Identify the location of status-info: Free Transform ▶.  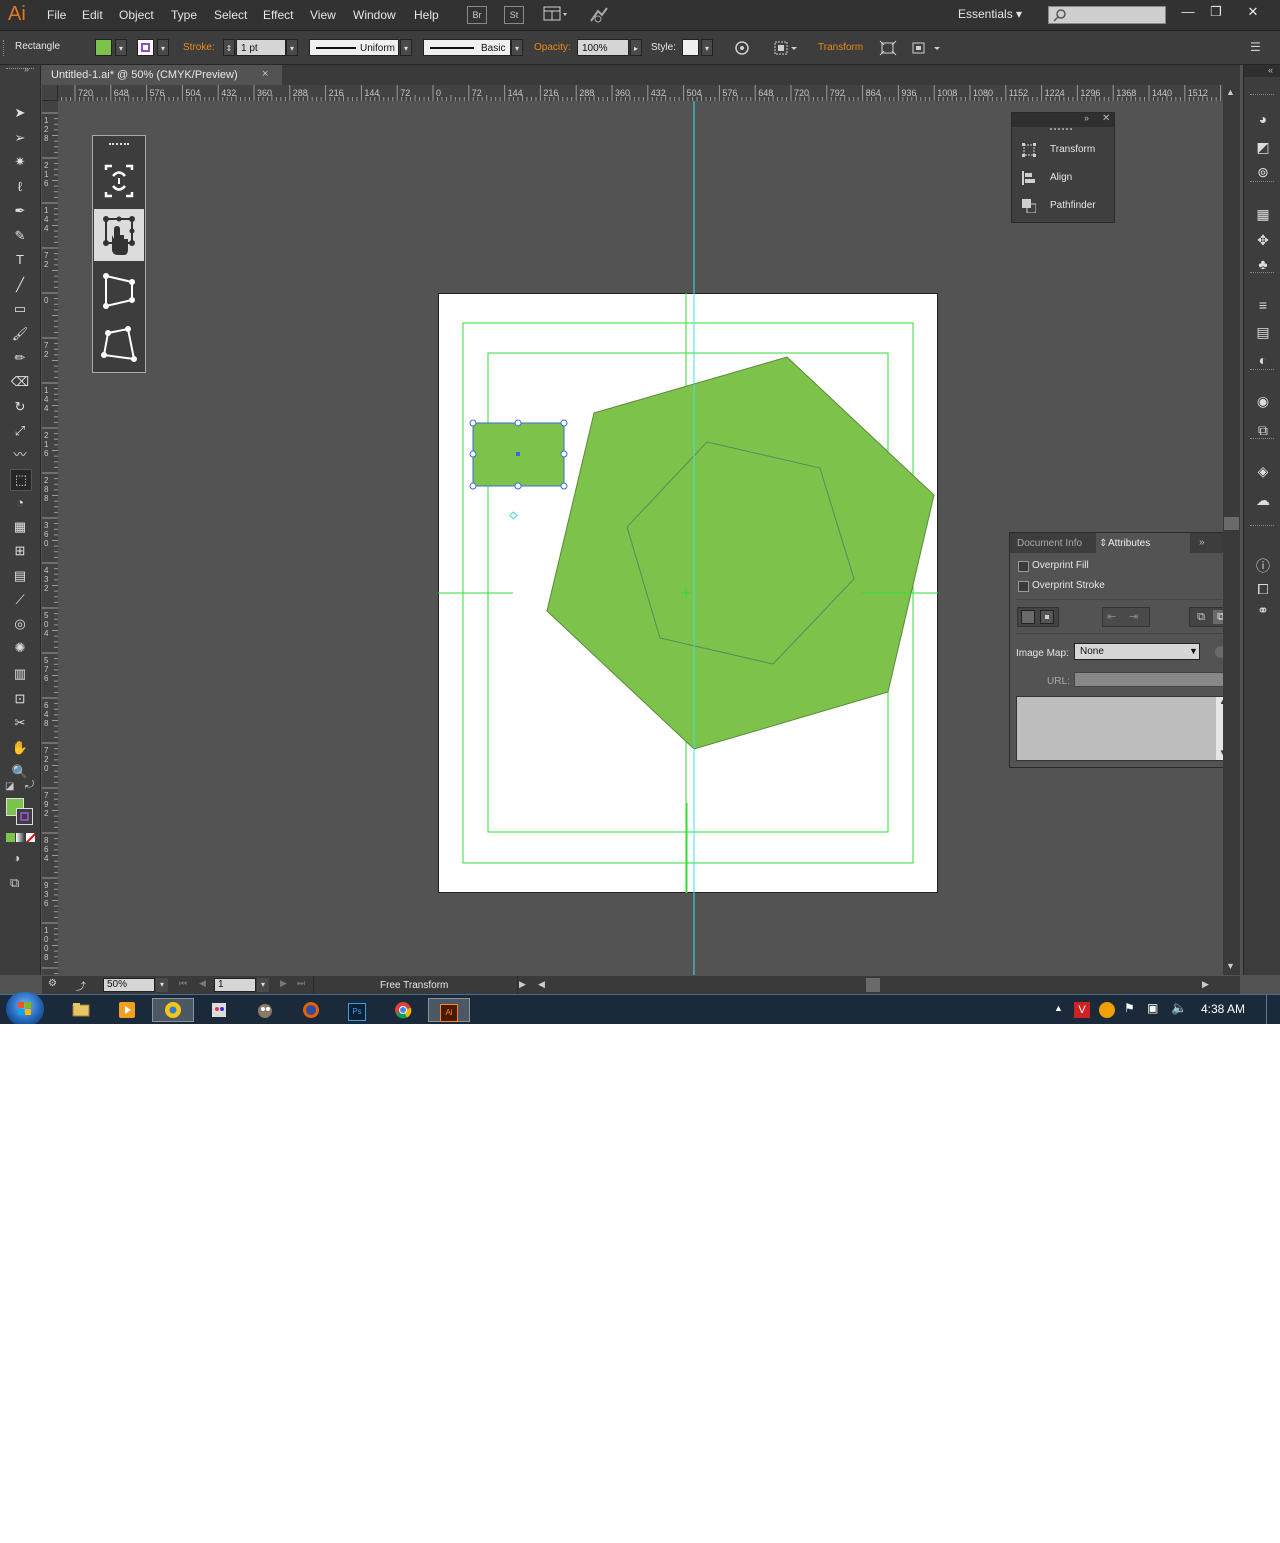
(419, 985).